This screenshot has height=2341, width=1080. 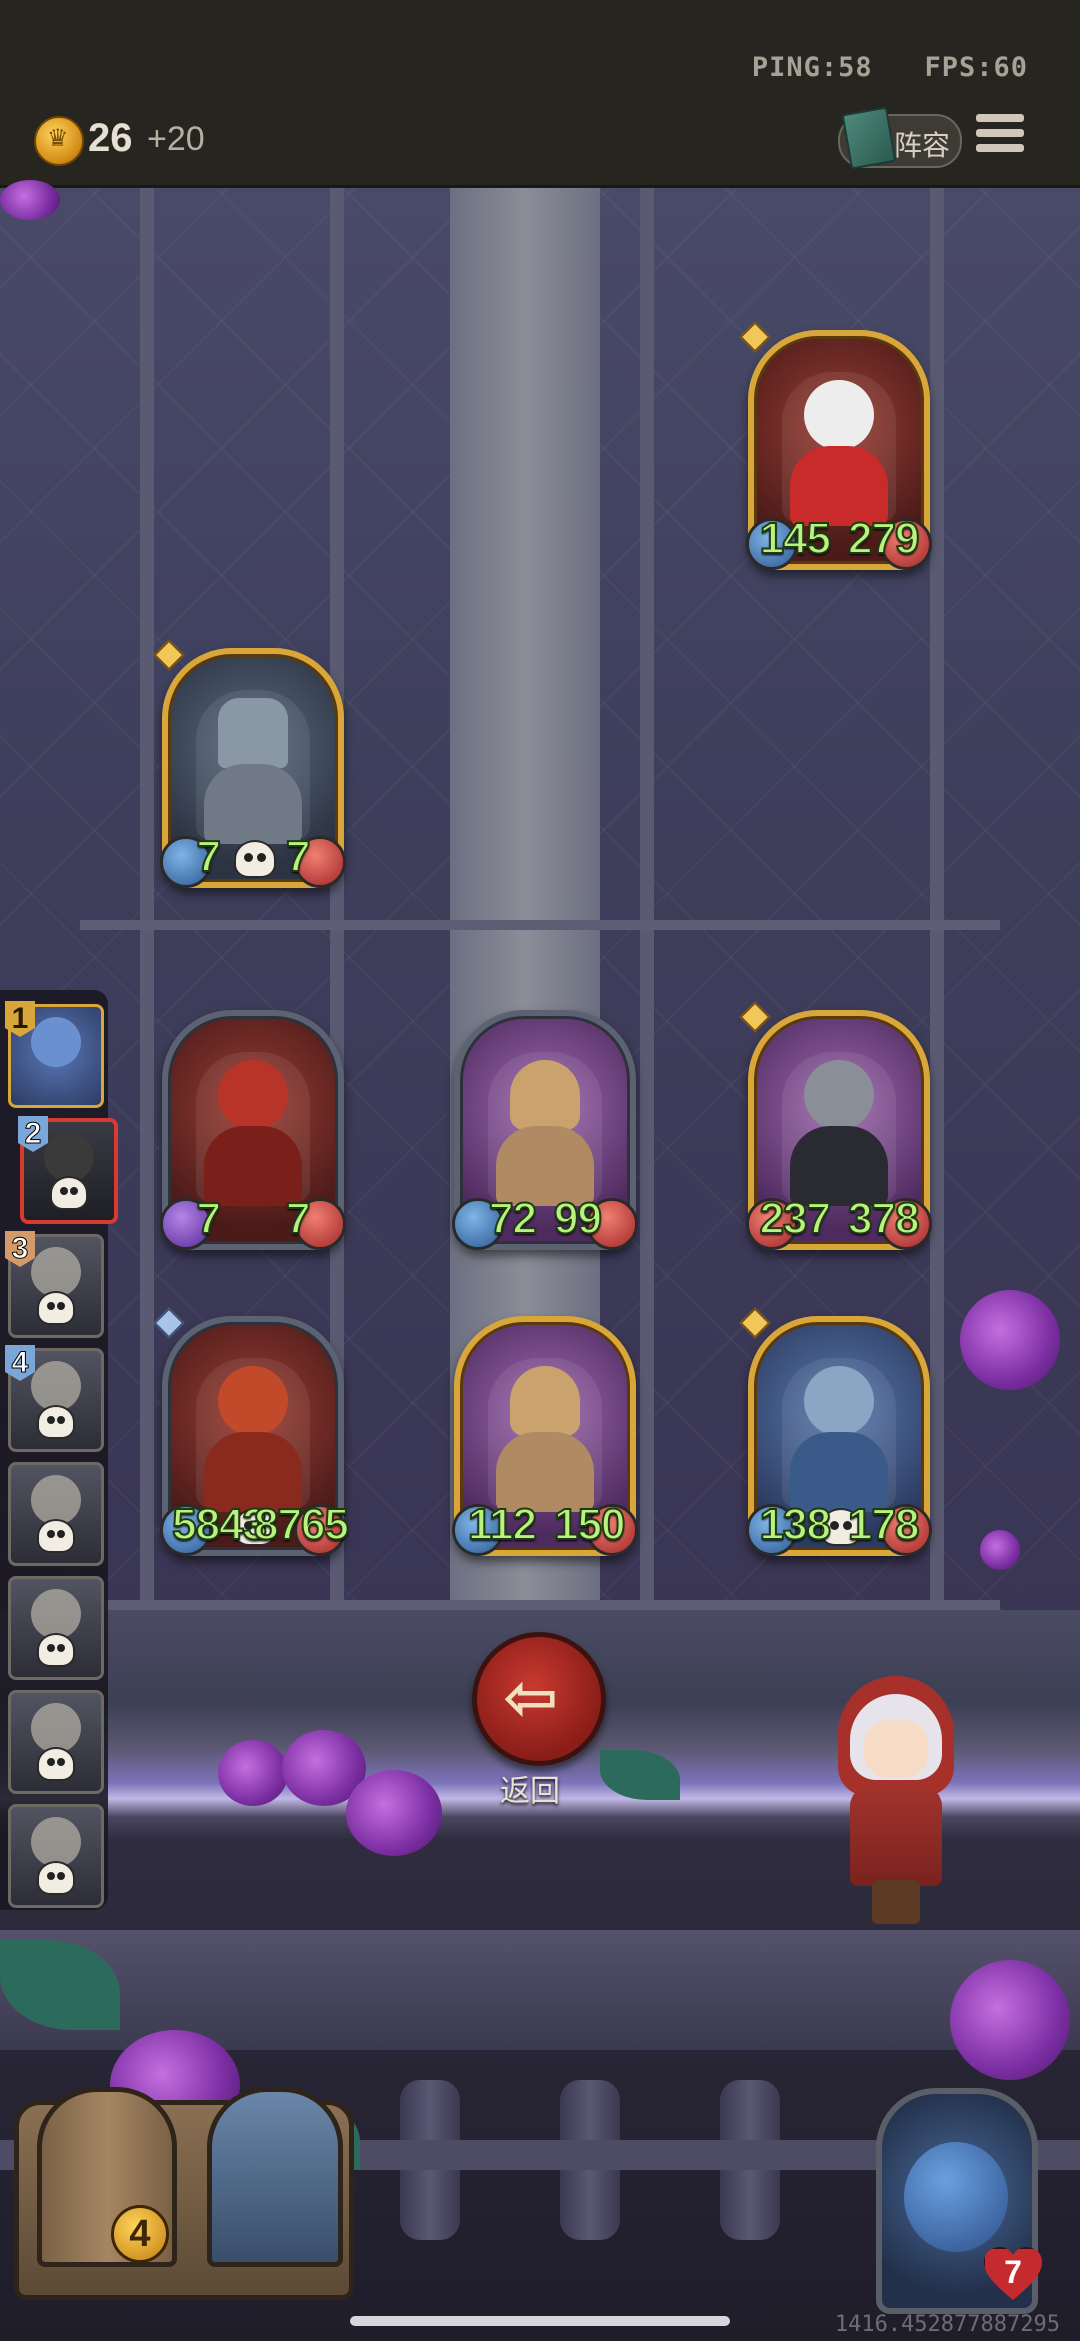 I want to click on hero-portrait-card: 7, so click(x=957, y=2201).